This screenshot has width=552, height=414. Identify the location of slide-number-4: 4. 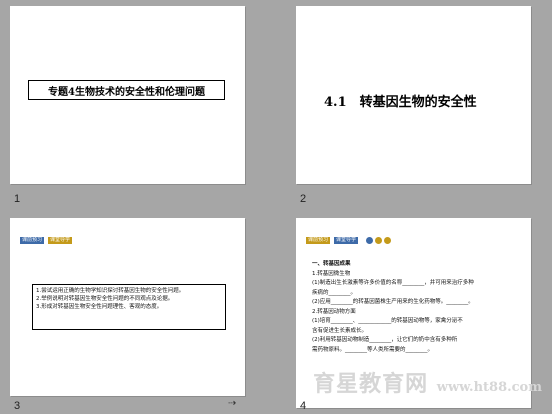
(303, 406).